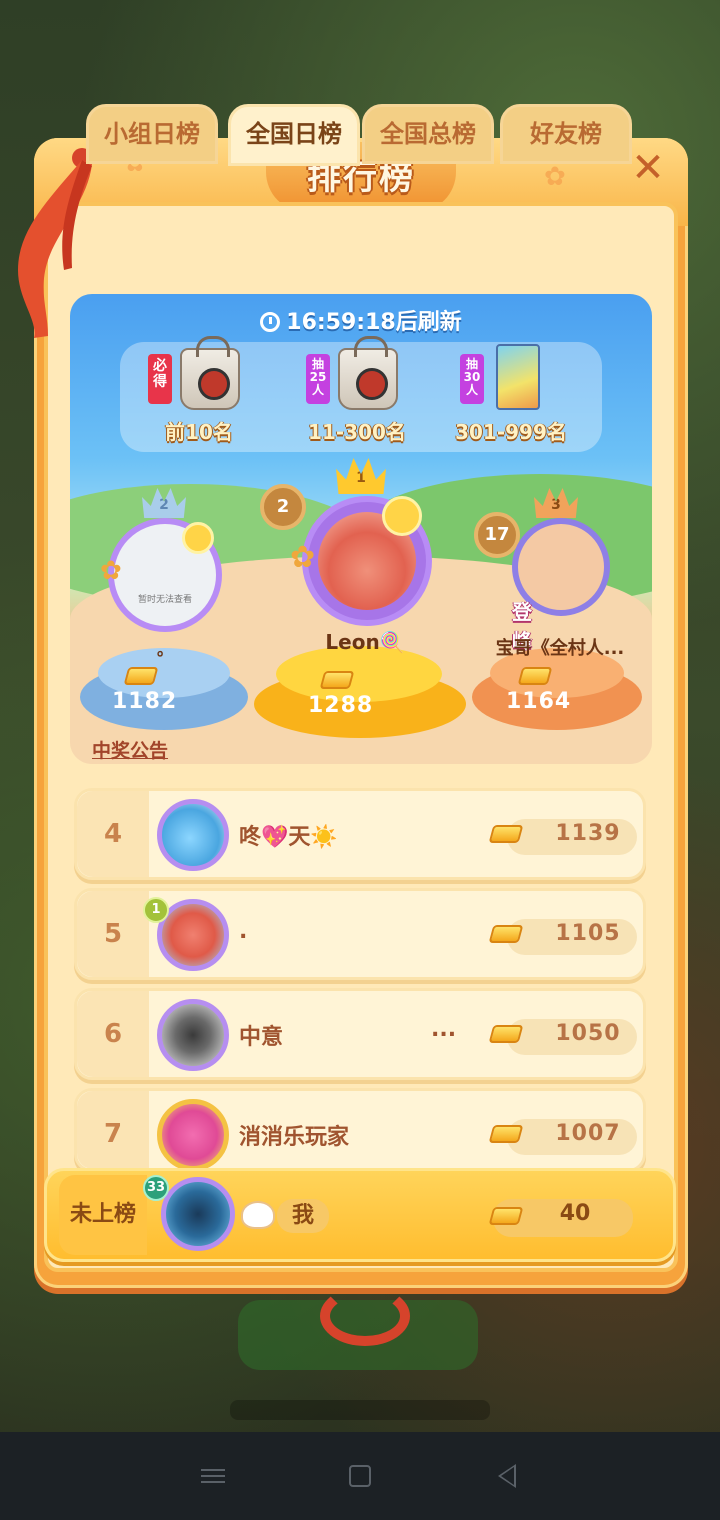 This screenshot has width=720, height=1520. What do you see at coordinates (341, 705) in the screenshot?
I see `score-first-value: 1288` at bounding box center [341, 705].